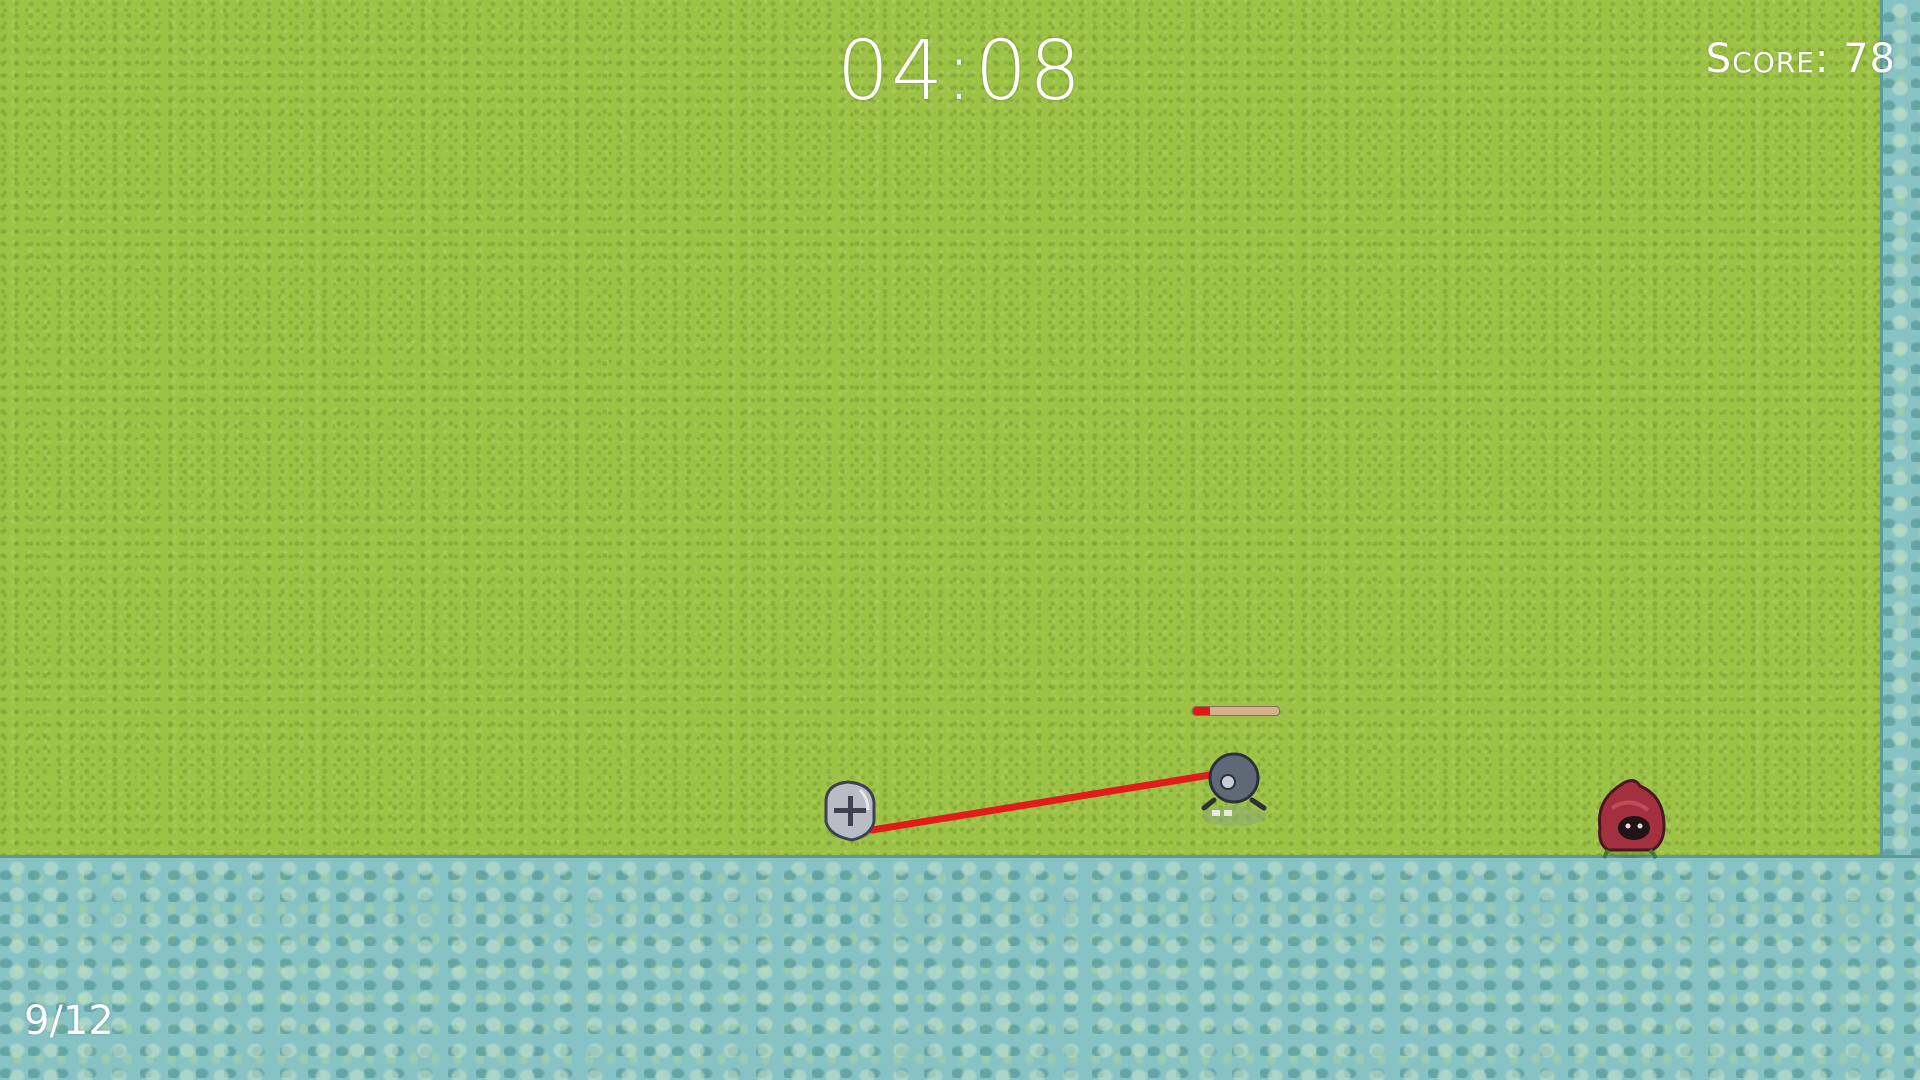 The width and height of the screenshot is (1920, 1080). Describe the element at coordinates (1202, 711) in the screenshot. I see `enemy-health-fill` at that location.